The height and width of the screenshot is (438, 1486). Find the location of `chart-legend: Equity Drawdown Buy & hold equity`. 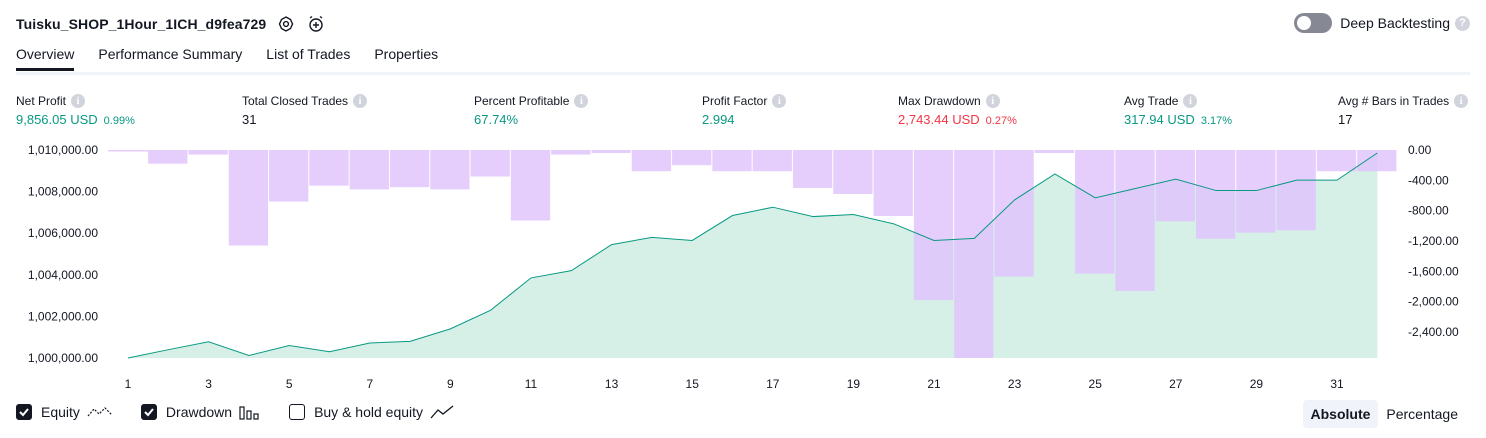

chart-legend: Equity Drawdown Buy & hold equity is located at coordinates (249, 412).